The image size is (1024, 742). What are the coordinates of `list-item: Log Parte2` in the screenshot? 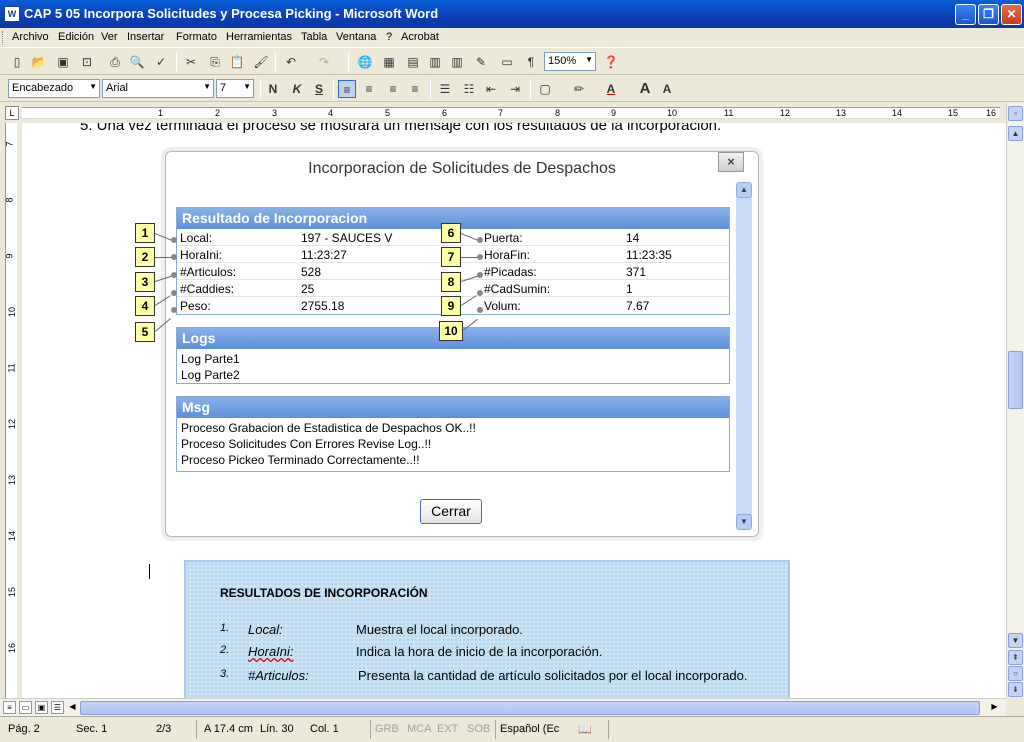 It's located at (453, 375).